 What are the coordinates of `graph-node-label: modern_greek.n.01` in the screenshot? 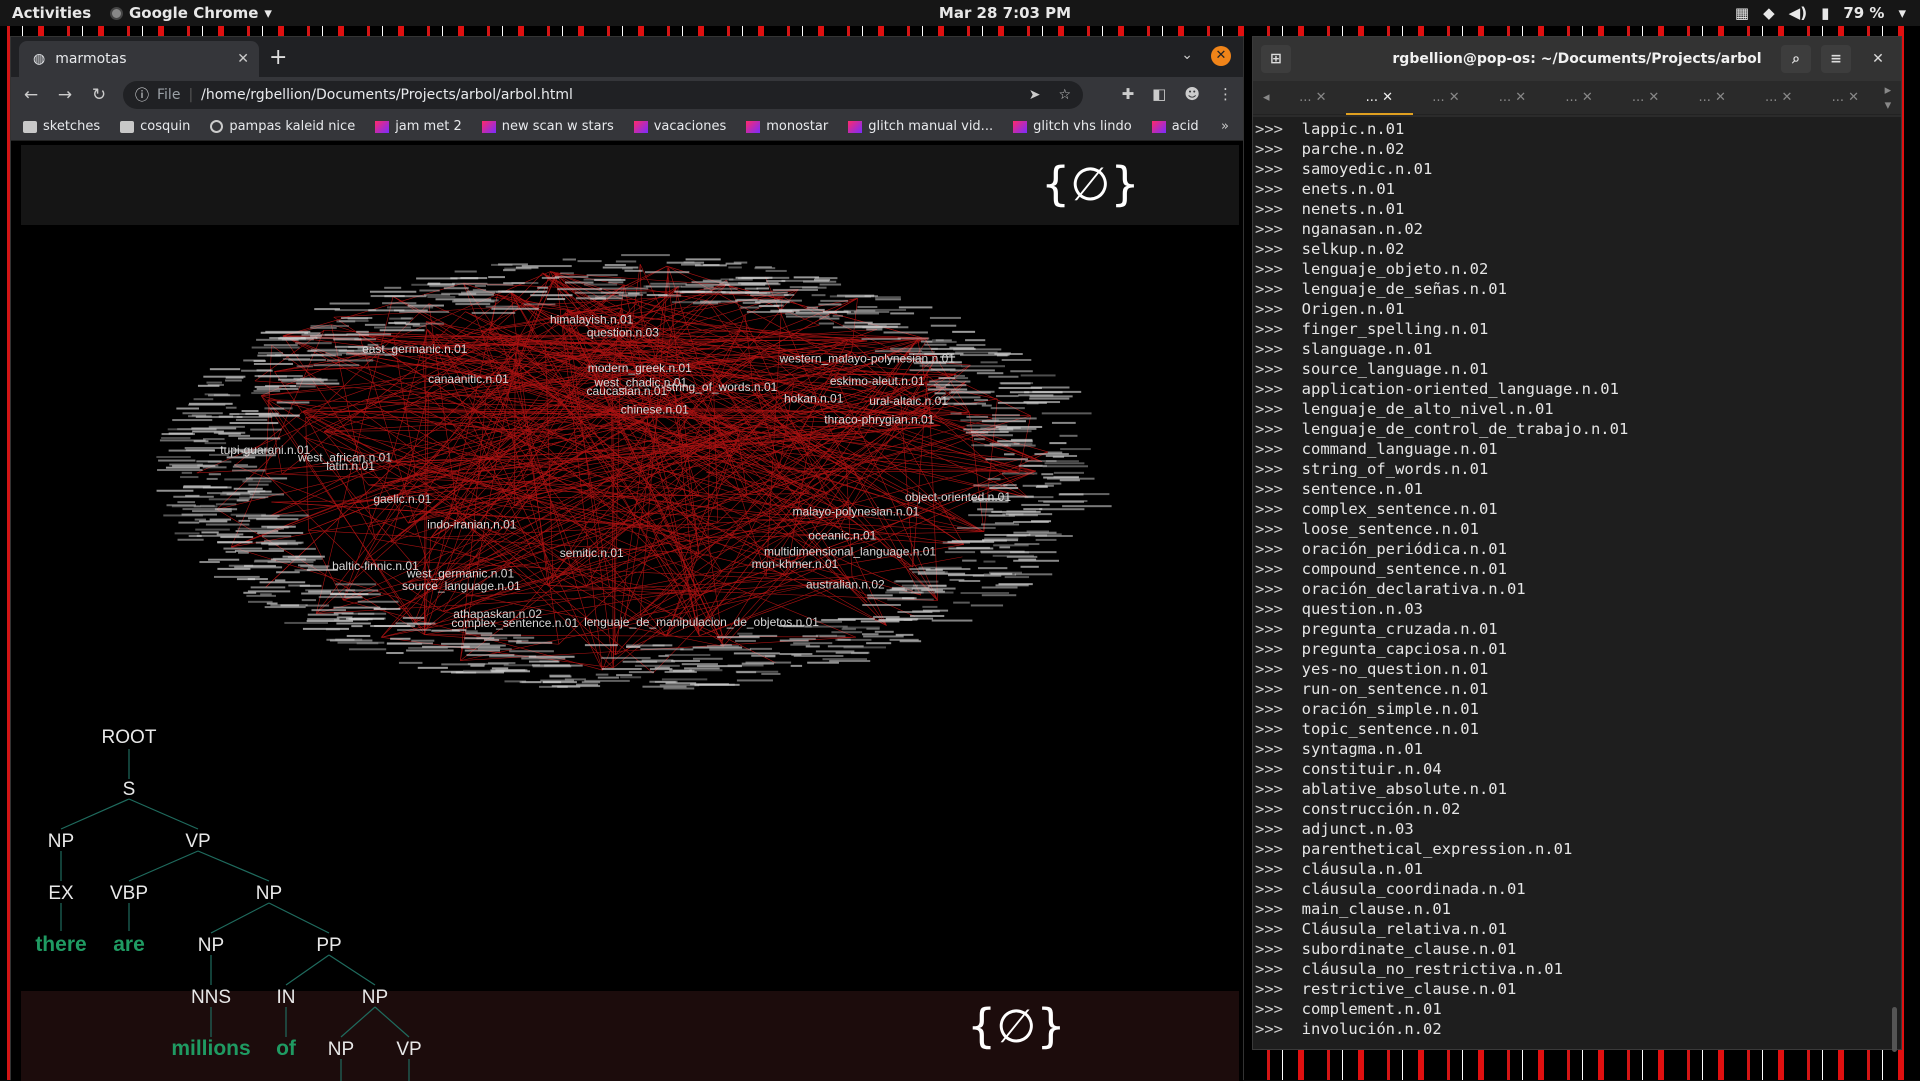 It's located at (640, 368).